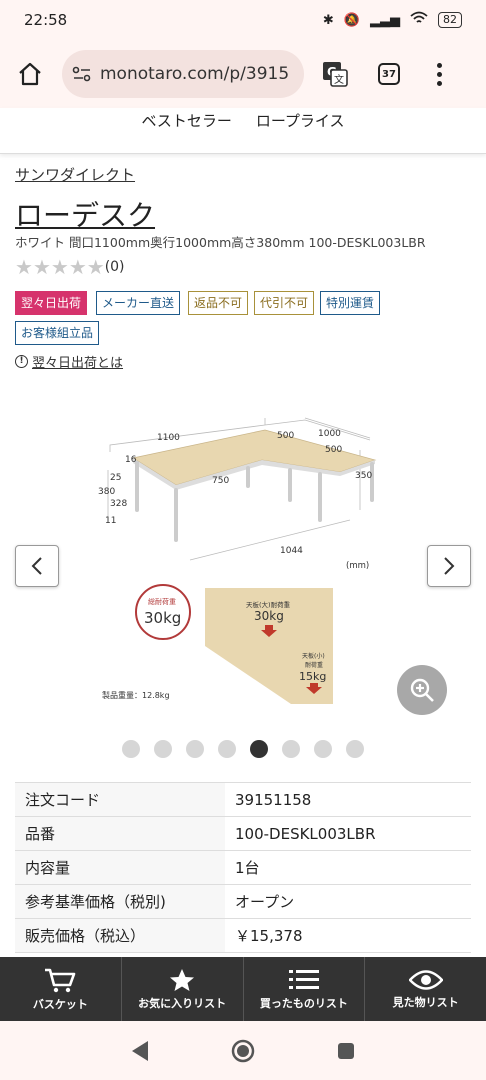 Image resolution: width=486 pixels, height=1080 pixels. I want to click on spec-value: 1台, so click(247, 868).